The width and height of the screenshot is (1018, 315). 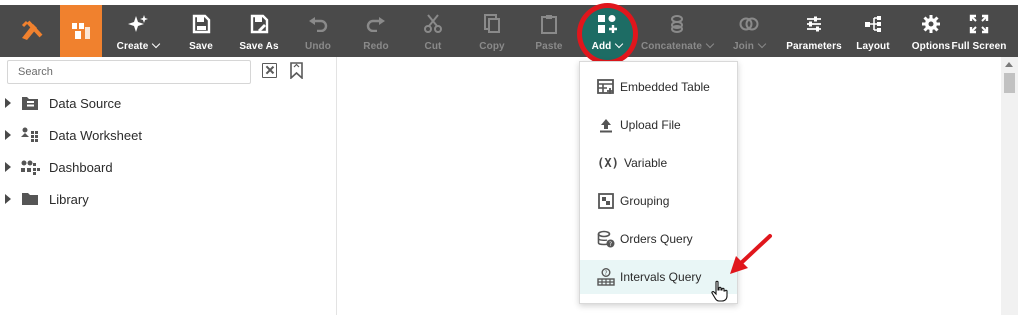 I want to click on dashboard-icon, so click(x=30, y=167).